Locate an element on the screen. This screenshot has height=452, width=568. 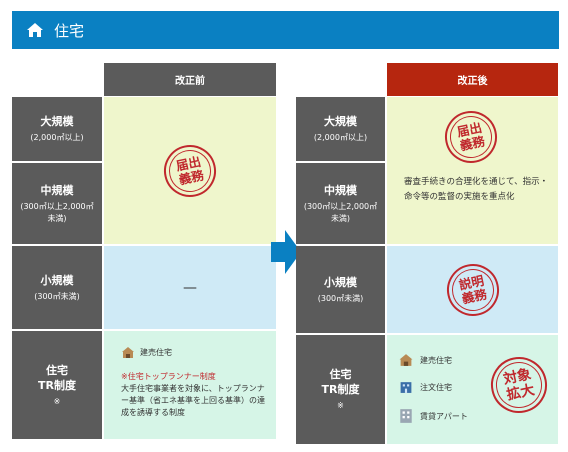
after-small-cell: 説明 義務 is located at coordinates (472, 289).